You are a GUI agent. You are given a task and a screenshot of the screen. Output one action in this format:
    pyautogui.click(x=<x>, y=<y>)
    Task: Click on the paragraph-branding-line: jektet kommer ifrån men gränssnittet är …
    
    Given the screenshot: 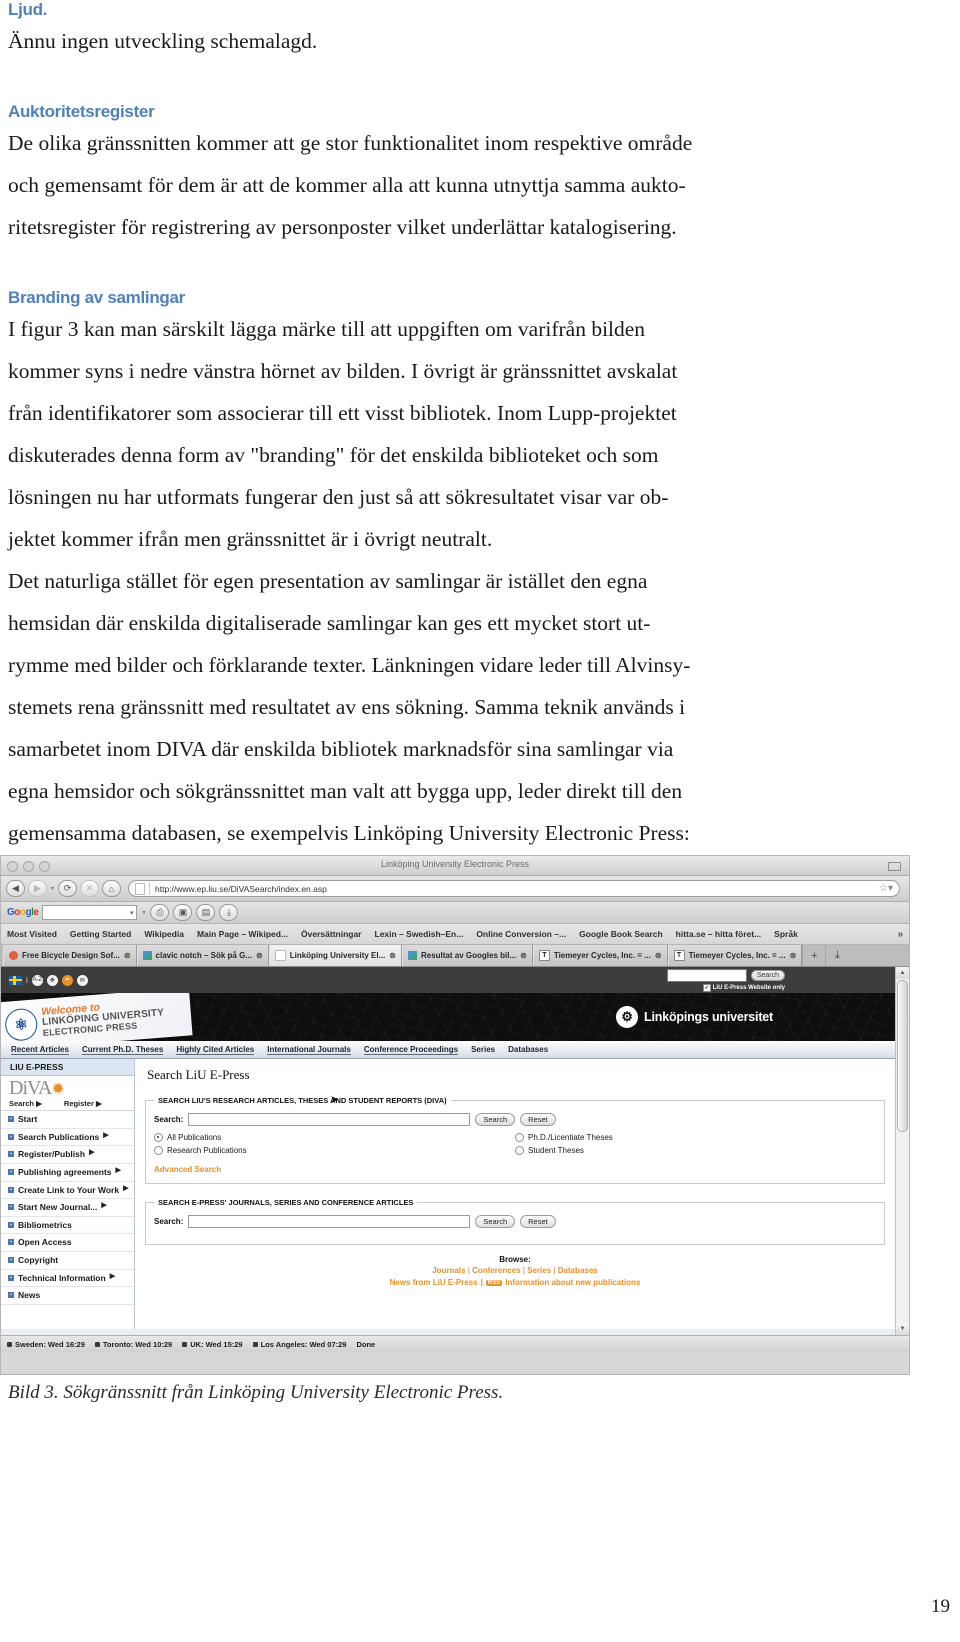 What is the action you would take?
    pyautogui.click(x=250, y=539)
    